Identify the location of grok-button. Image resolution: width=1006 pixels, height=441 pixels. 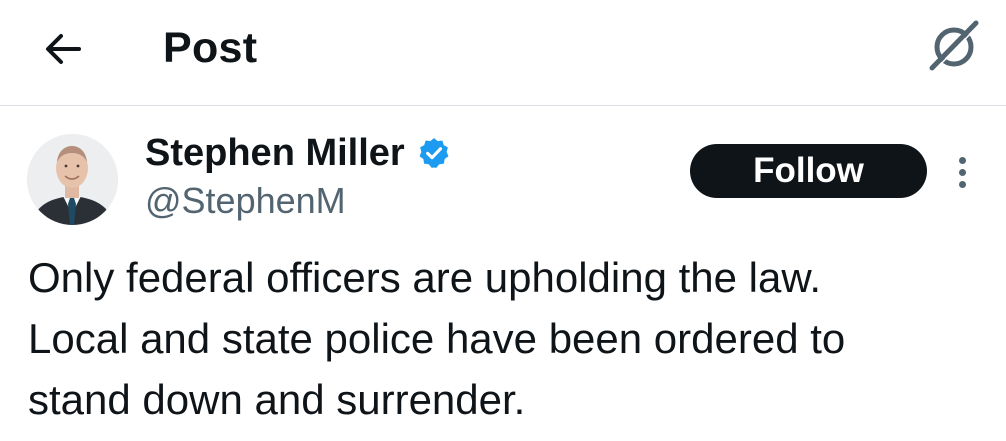
(954, 46).